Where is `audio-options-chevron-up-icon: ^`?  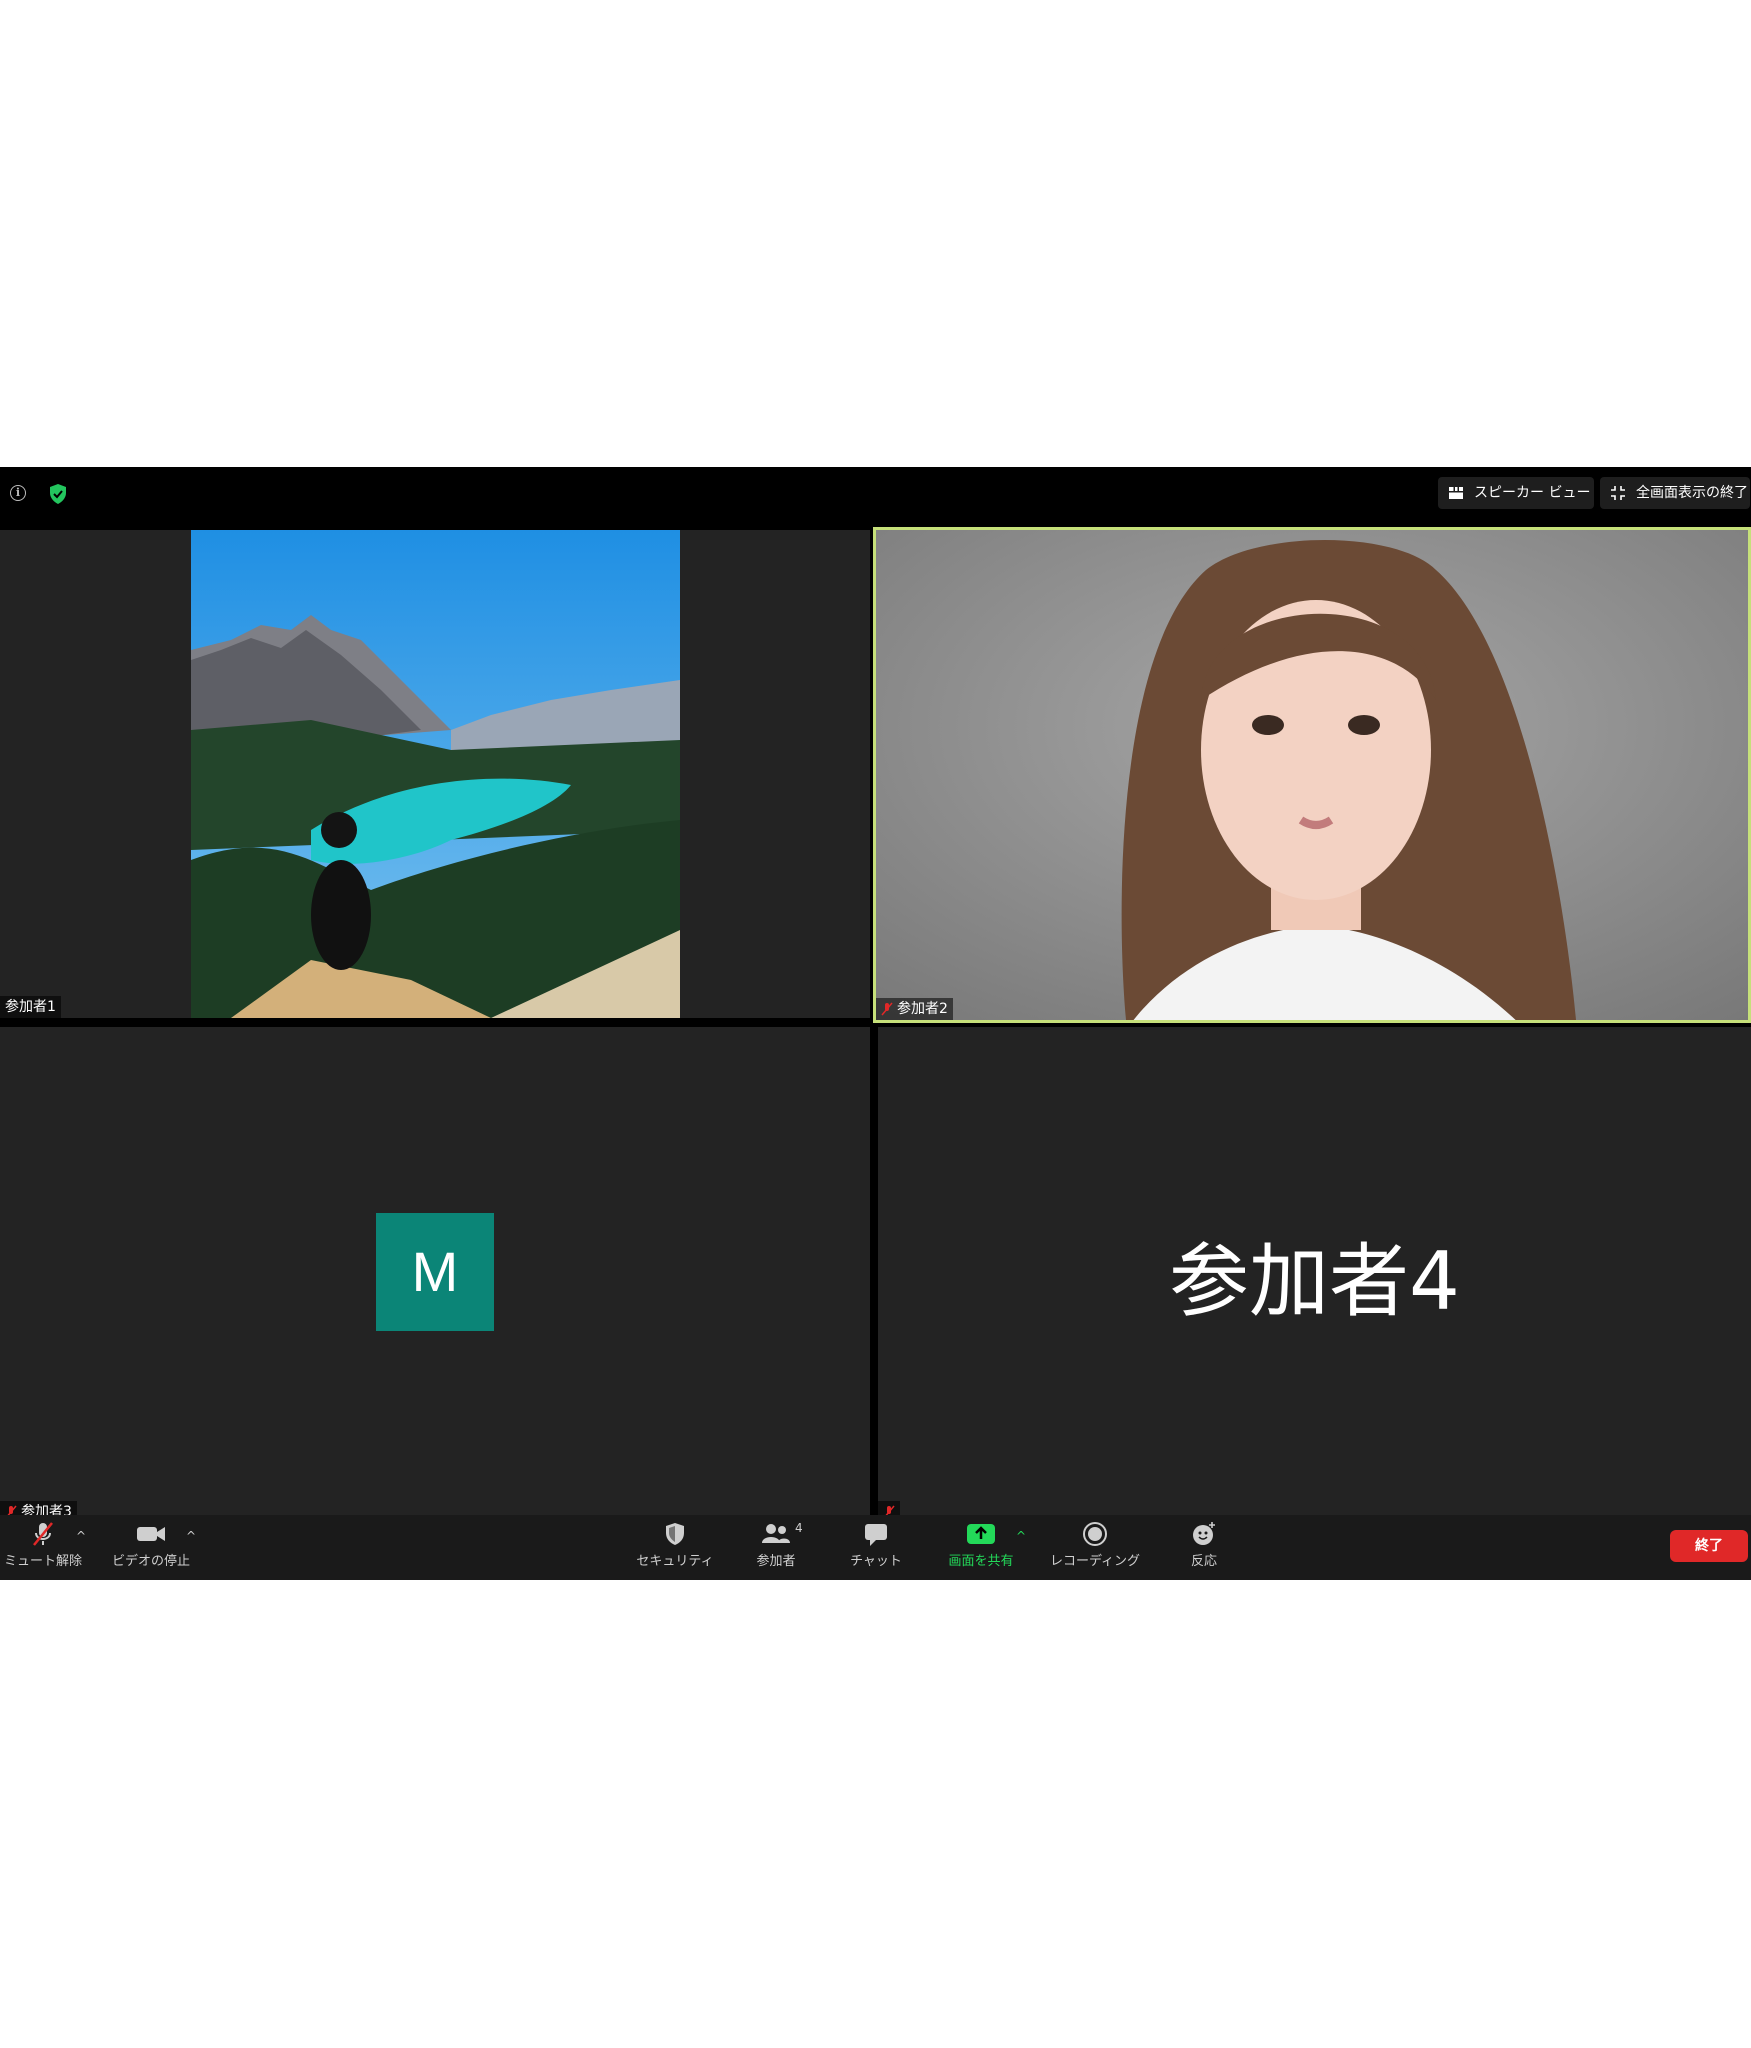 audio-options-chevron-up-icon: ^ is located at coordinates (81, 1536).